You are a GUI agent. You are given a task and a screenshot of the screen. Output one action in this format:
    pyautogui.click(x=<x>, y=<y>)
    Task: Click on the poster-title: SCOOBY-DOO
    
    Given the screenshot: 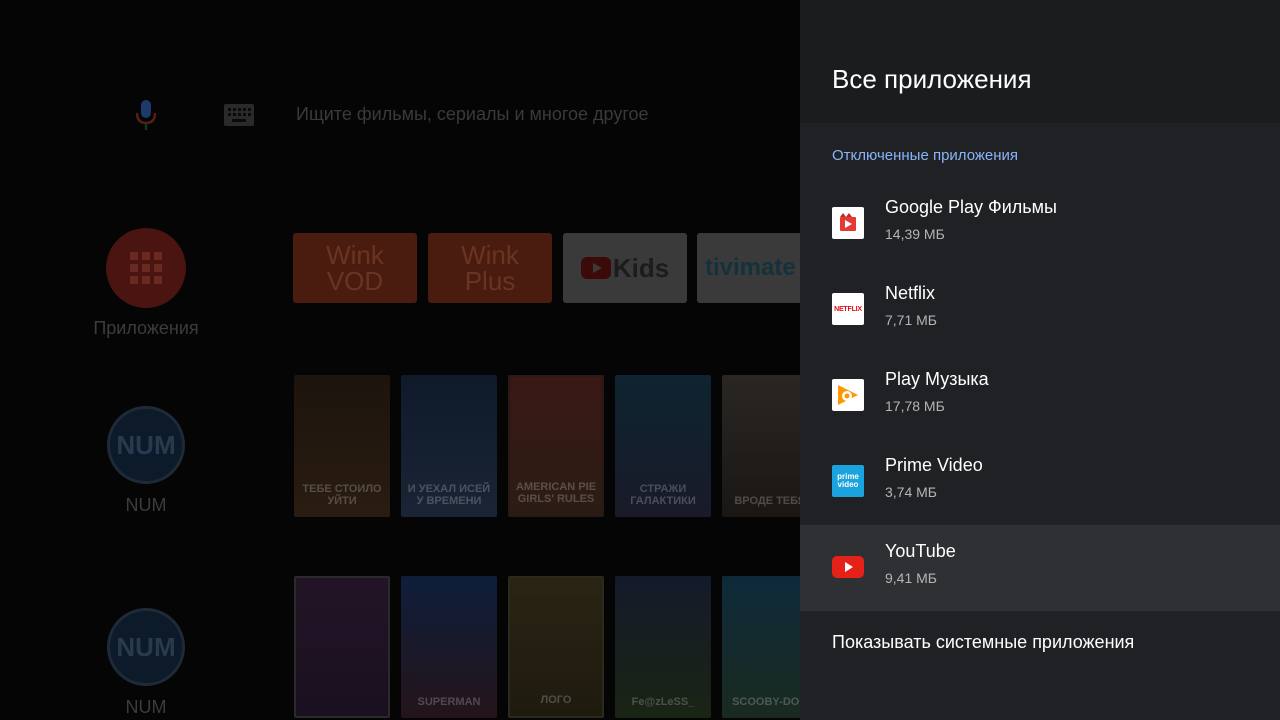 What is the action you would take?
    pyautogui.click(x=766, y=702)
    